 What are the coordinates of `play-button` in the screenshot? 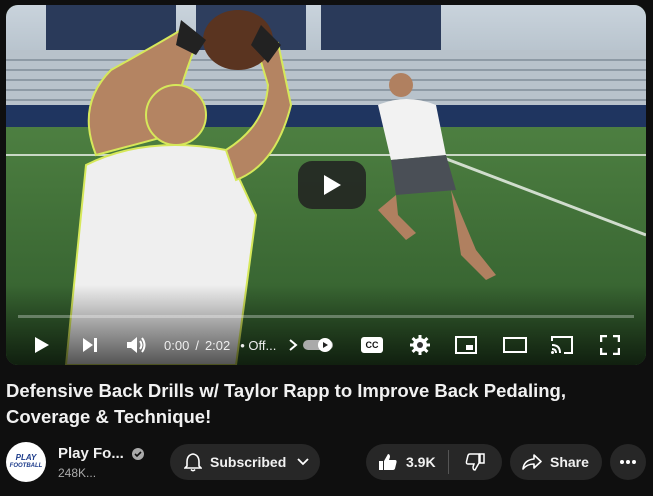 It's located at (42, 345).